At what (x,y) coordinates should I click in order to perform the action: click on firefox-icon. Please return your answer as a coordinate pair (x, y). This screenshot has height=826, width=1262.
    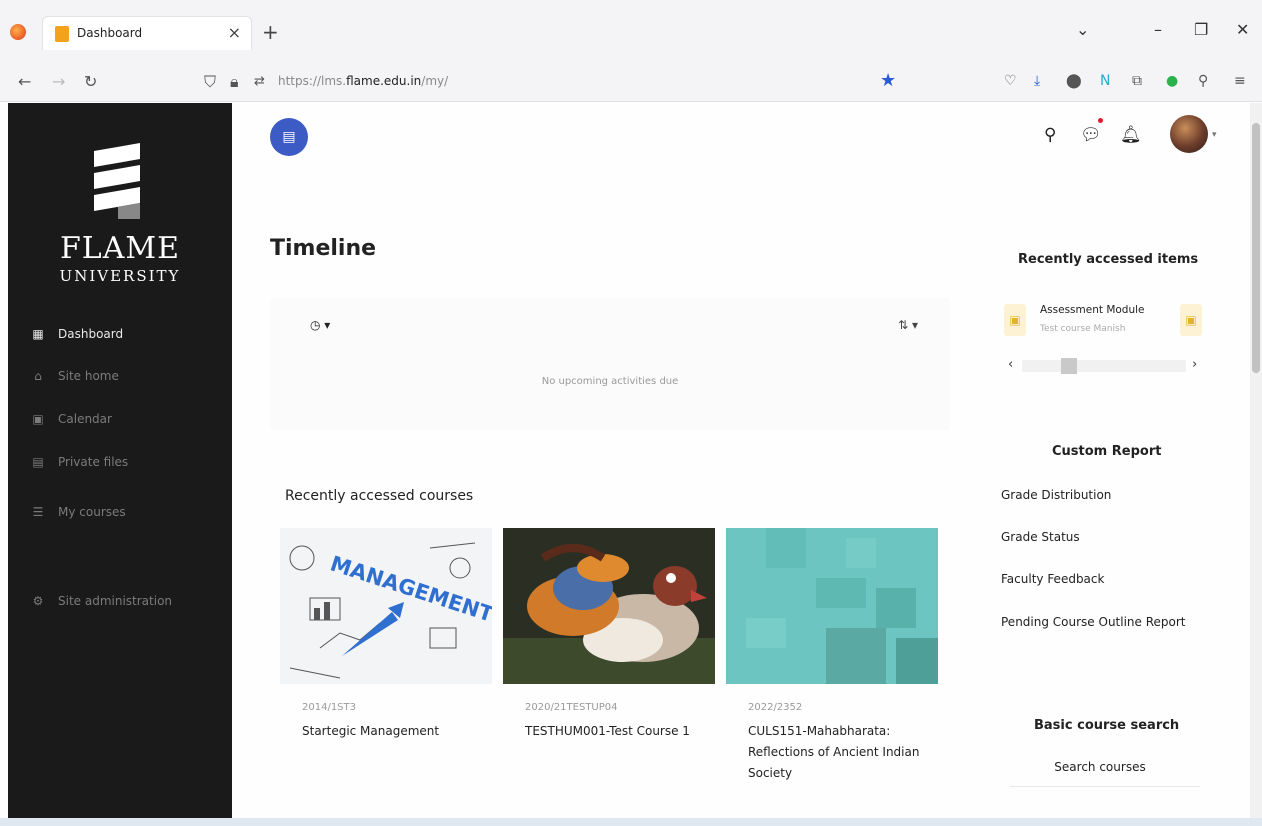
    Looking at the image, I should click on (18, 32).